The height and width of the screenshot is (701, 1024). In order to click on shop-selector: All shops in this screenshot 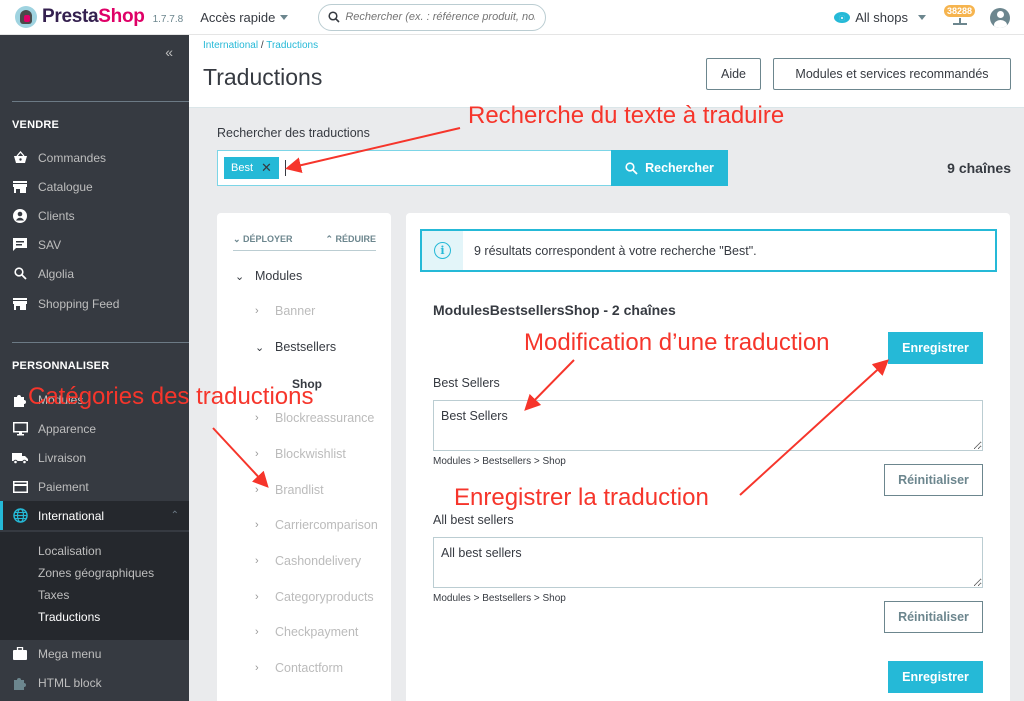, I will do `click(880, 17)`.